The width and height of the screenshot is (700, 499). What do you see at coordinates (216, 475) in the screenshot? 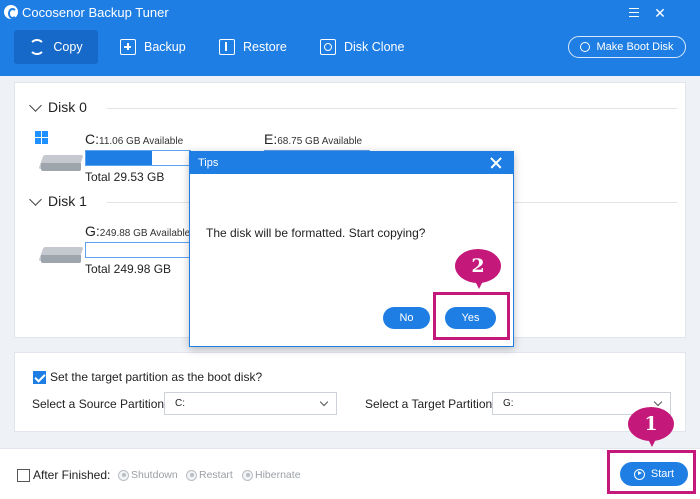
I see `radio-restart-label: Restart` at bounding box center [216, 475].